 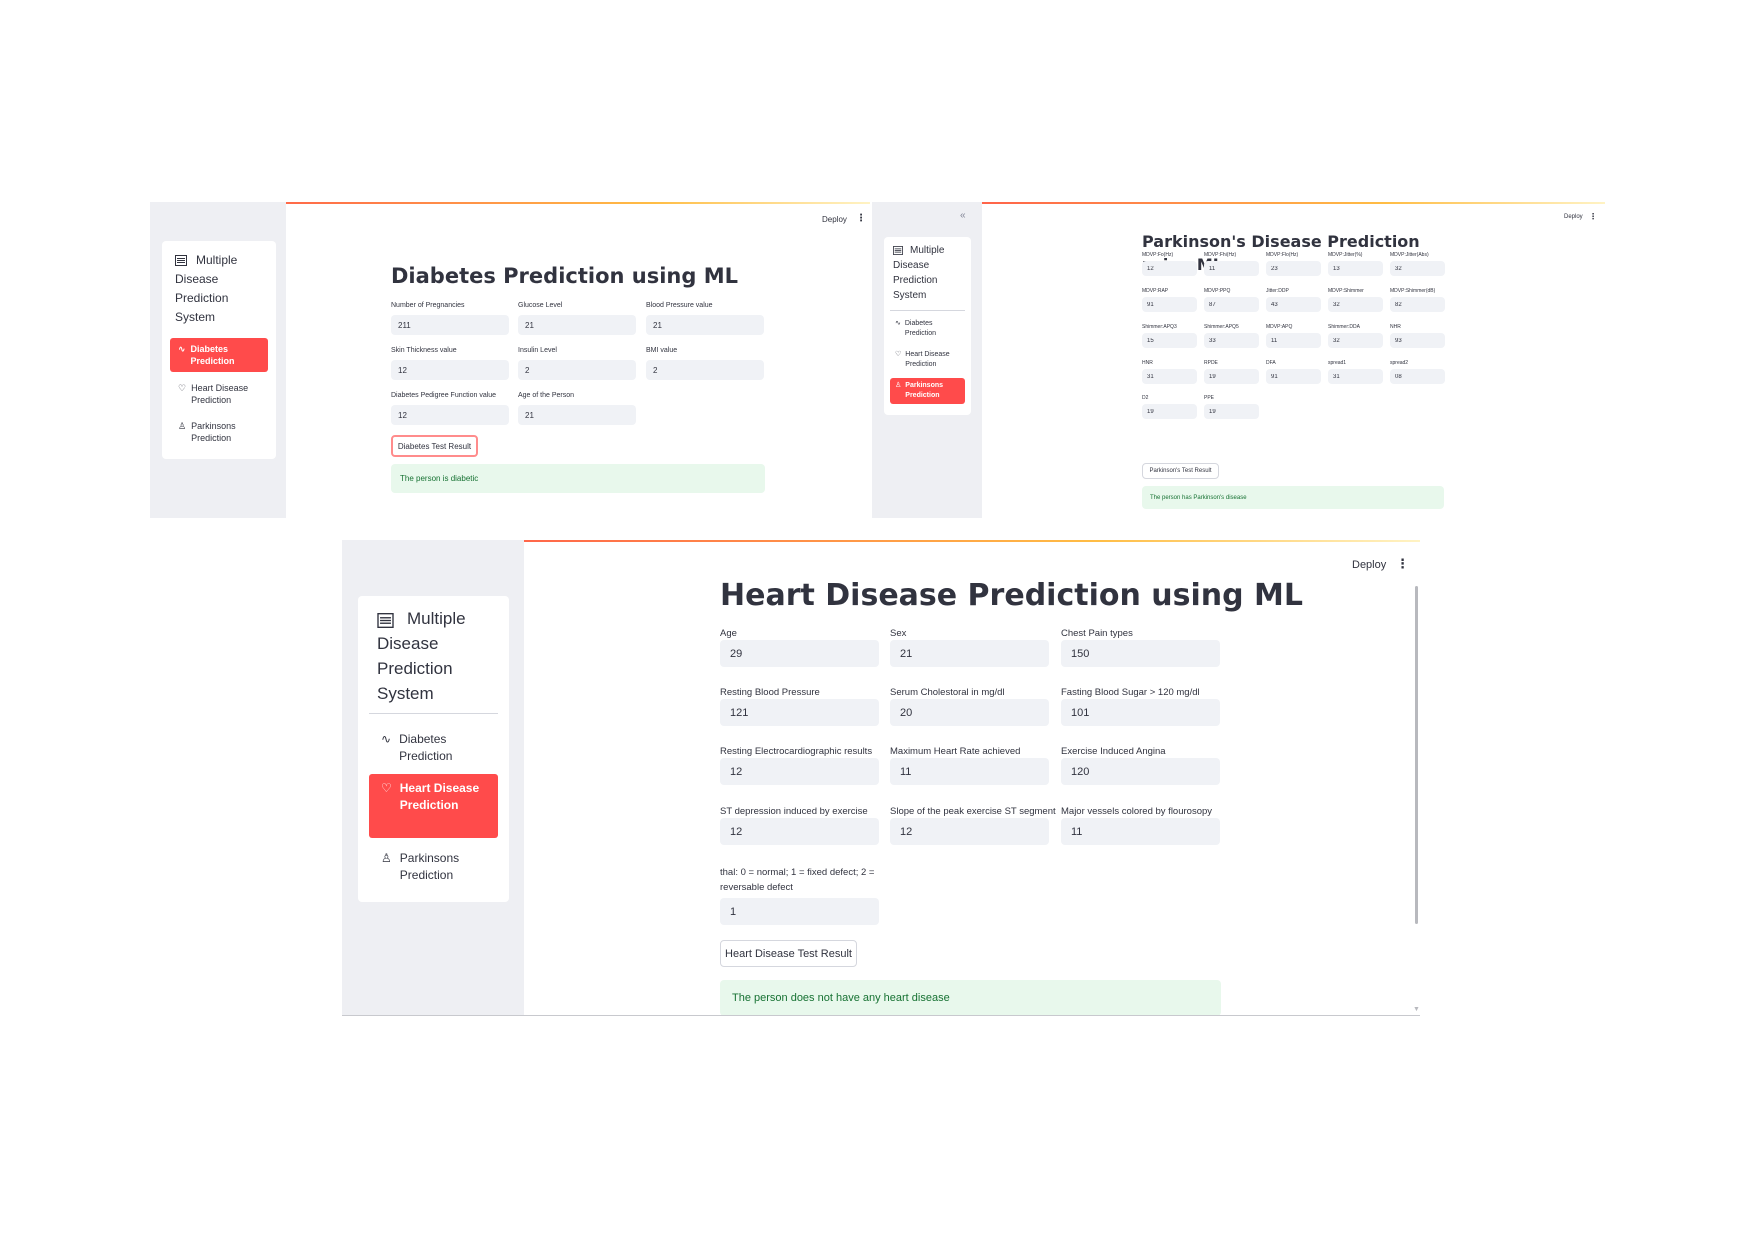 I want to click on glucose-input, so click(x=577, y=325).